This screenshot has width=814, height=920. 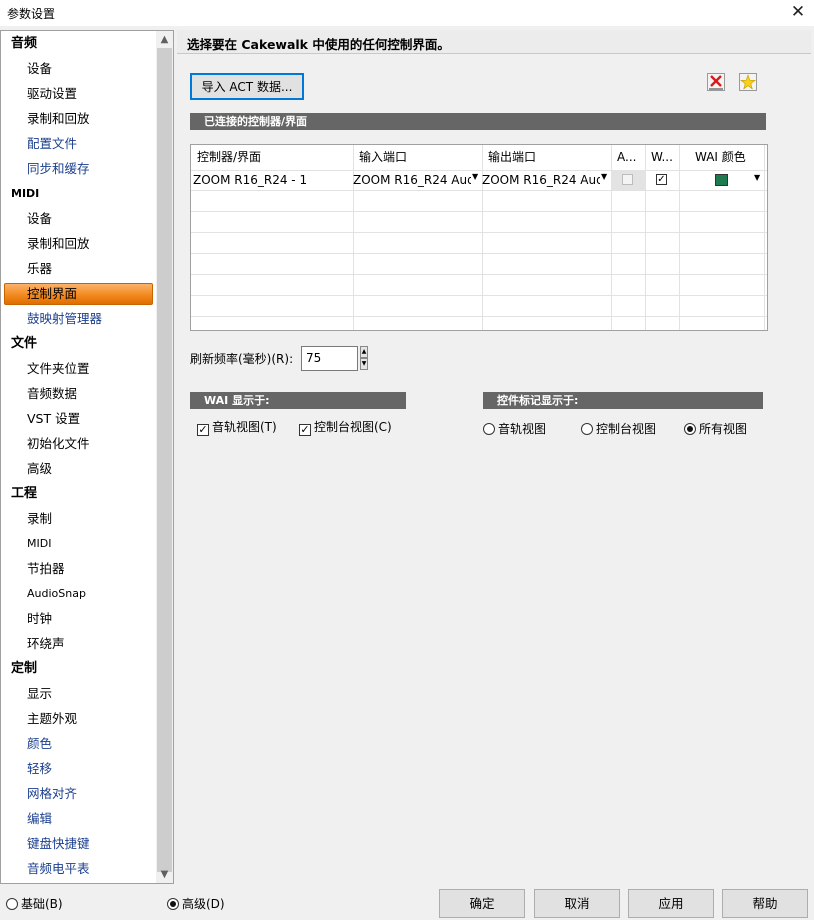 What do you see at coordinates (24, 669) in the screenshot?
I see `sidebar-category-customization: 定制` at bounding box center [24, 669].